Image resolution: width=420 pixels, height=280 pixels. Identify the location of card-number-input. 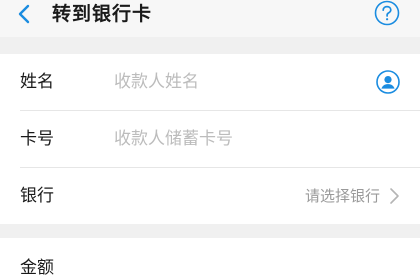
(239, 139).